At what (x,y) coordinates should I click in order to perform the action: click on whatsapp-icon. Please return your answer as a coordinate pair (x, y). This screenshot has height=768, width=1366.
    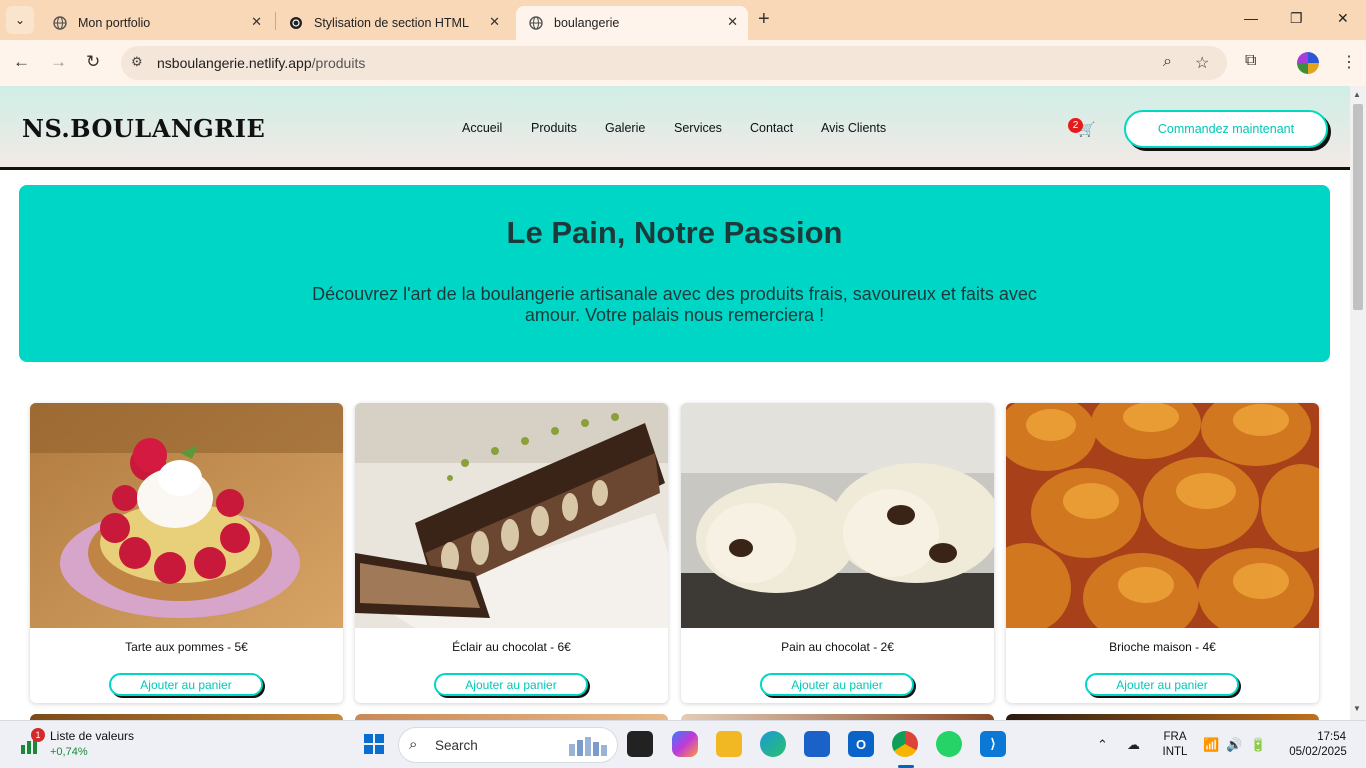
    Looking at the image, I should click on (949, 744).